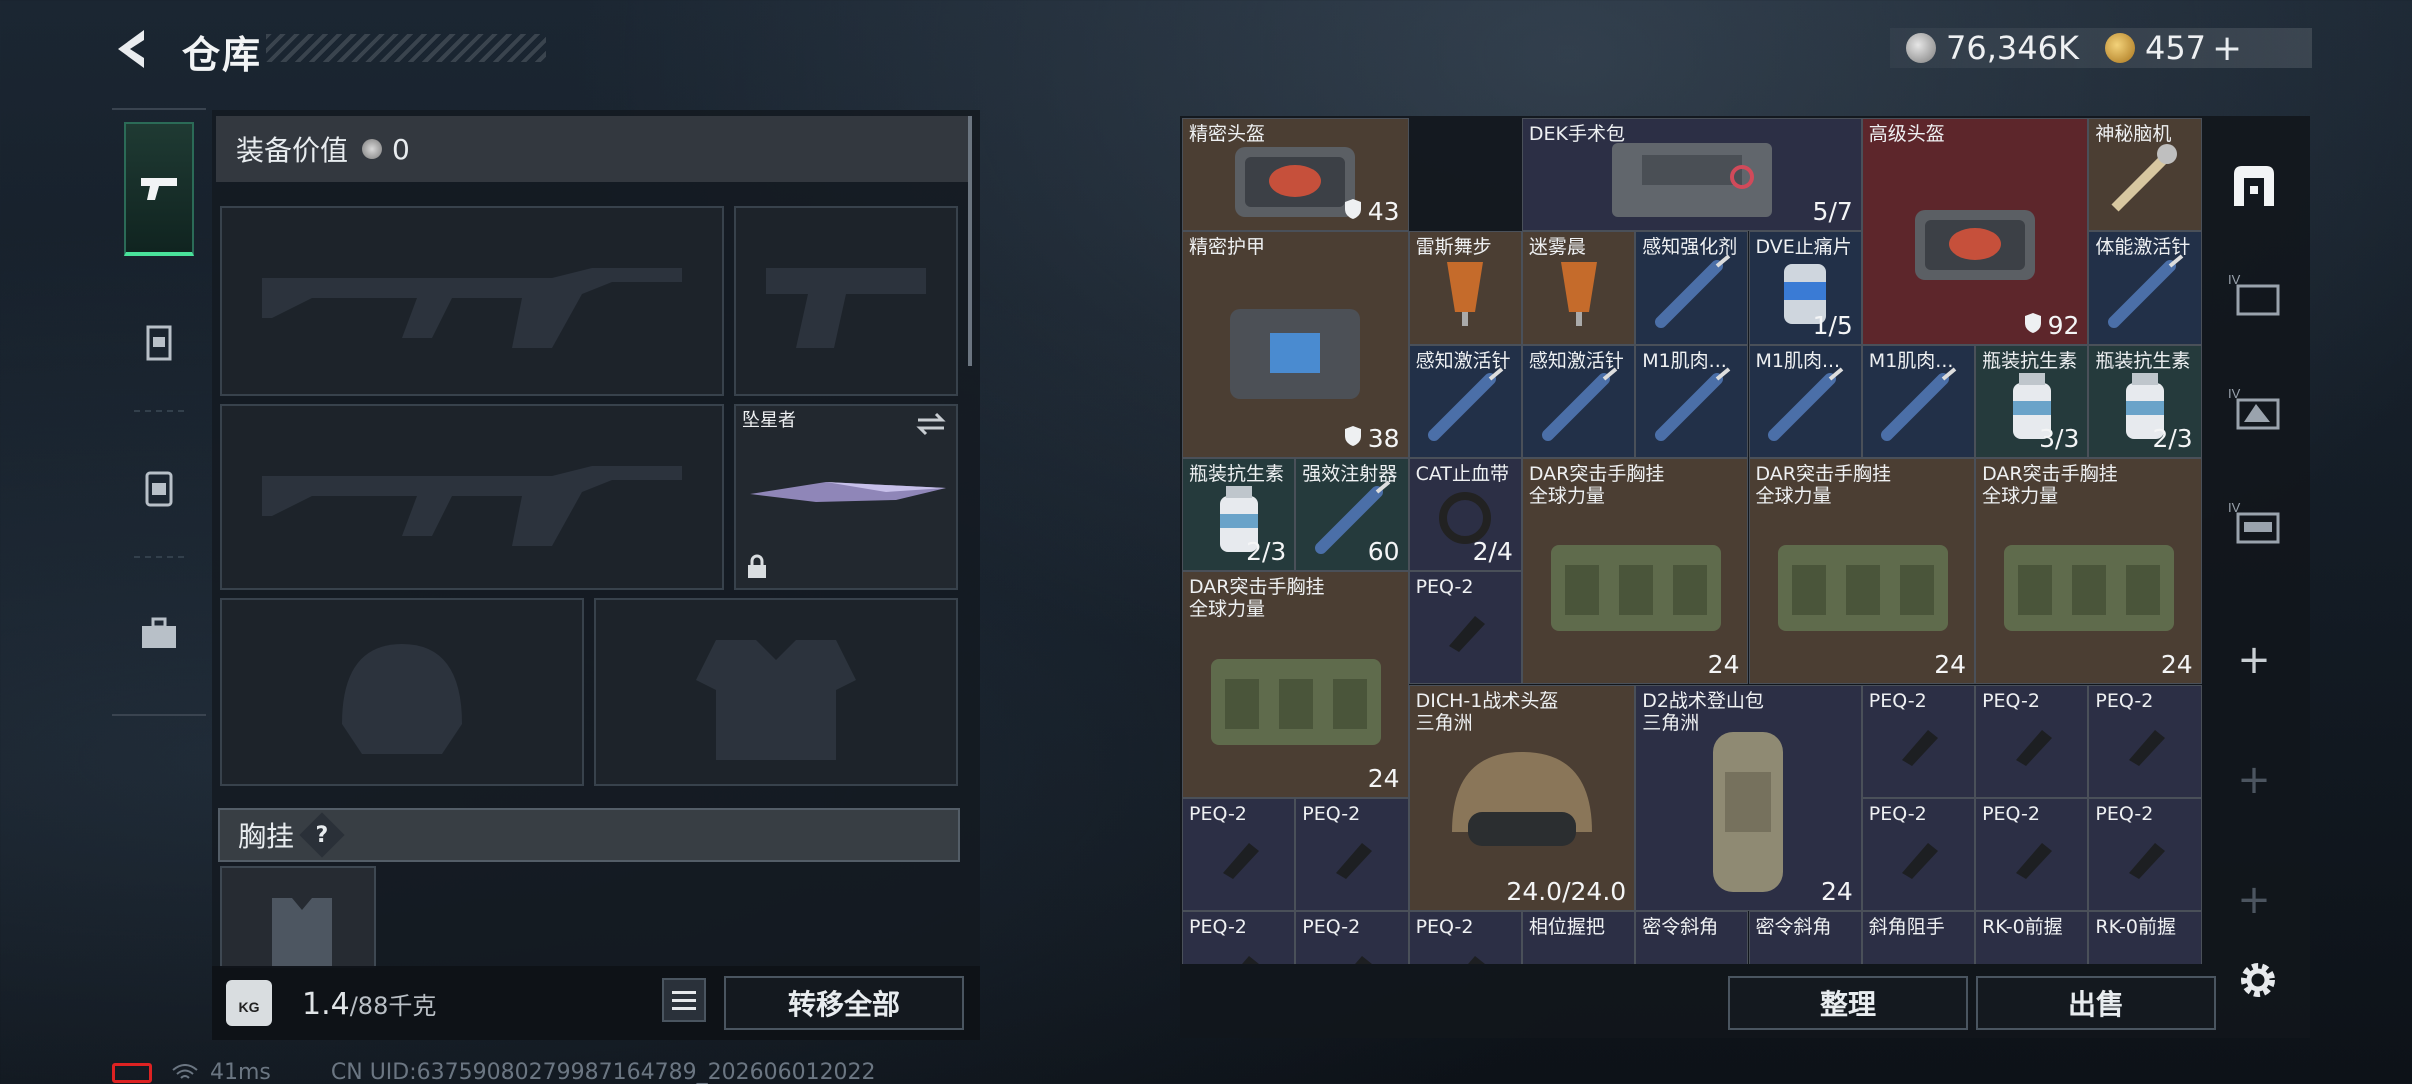 This screenshot has height=1084, width=2412. What do you see at coordinates (848, 492) in the screenshot?
I see `knife-icon` at bounding box center [848, 492].